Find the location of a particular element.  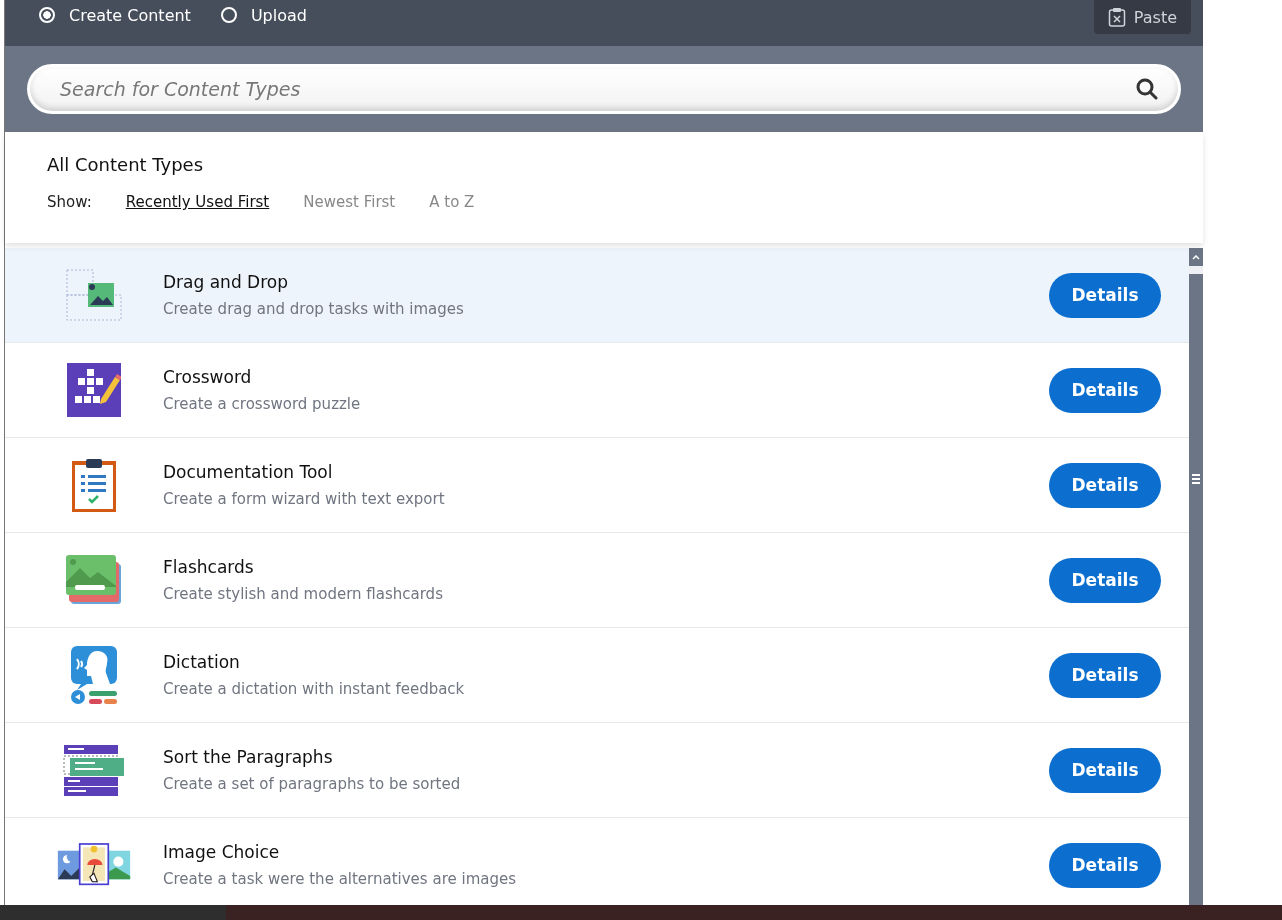

content-type-title: Drag and Drop is located at coordinates (226, 282).